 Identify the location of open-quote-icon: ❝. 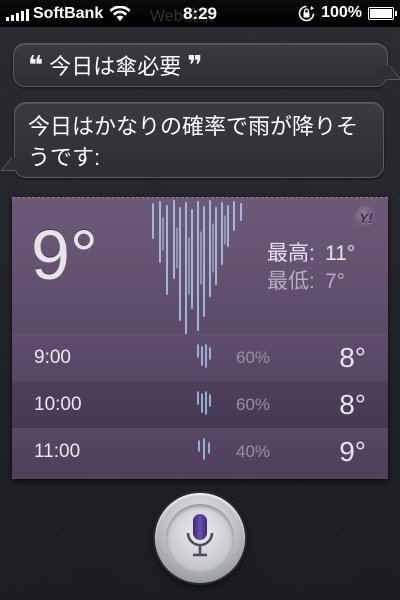
(36, 65).